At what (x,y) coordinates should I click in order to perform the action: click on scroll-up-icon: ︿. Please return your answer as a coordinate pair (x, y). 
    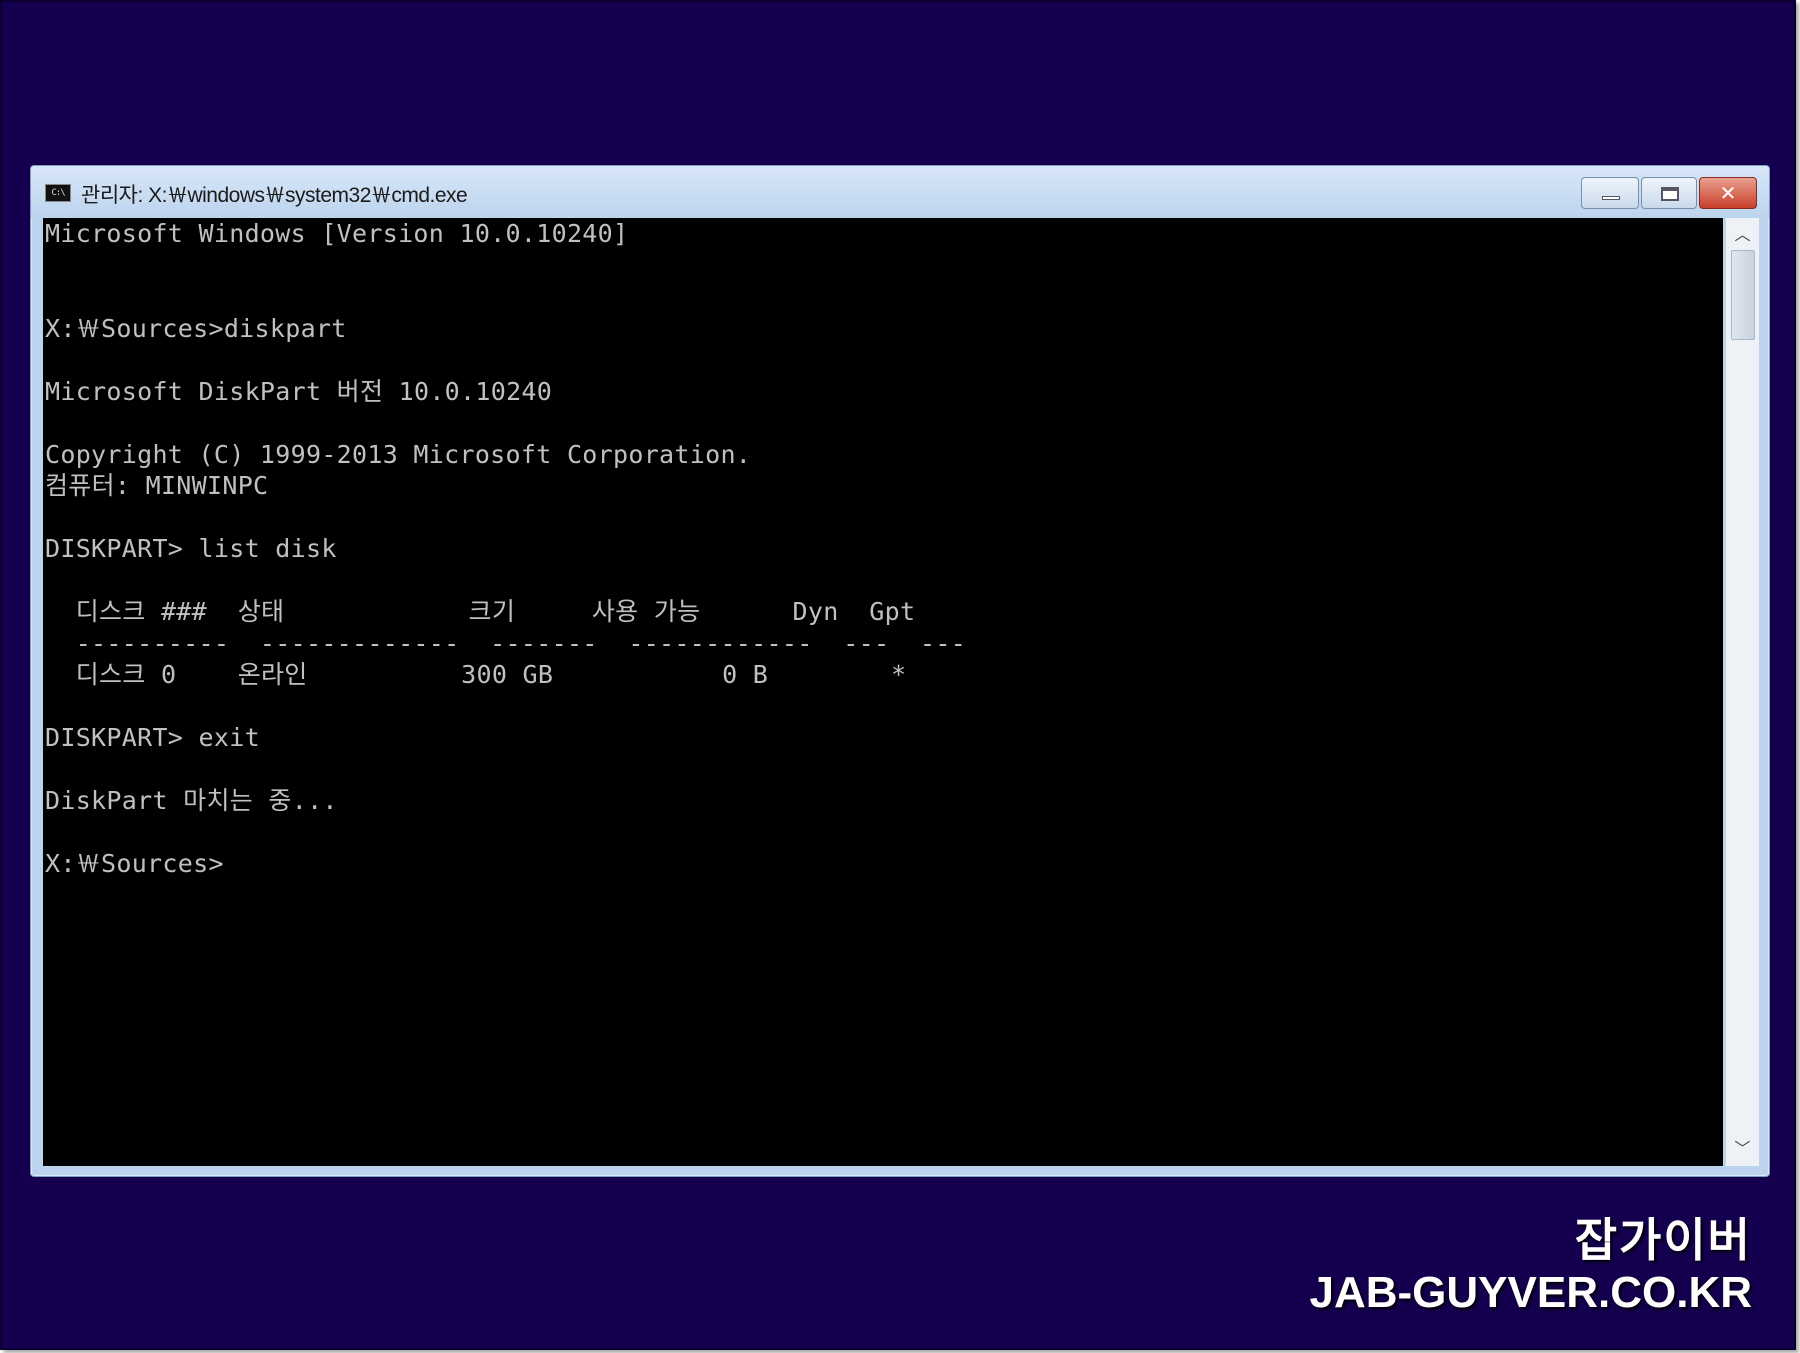
    Looking at the image, I should click on (1742, 235).